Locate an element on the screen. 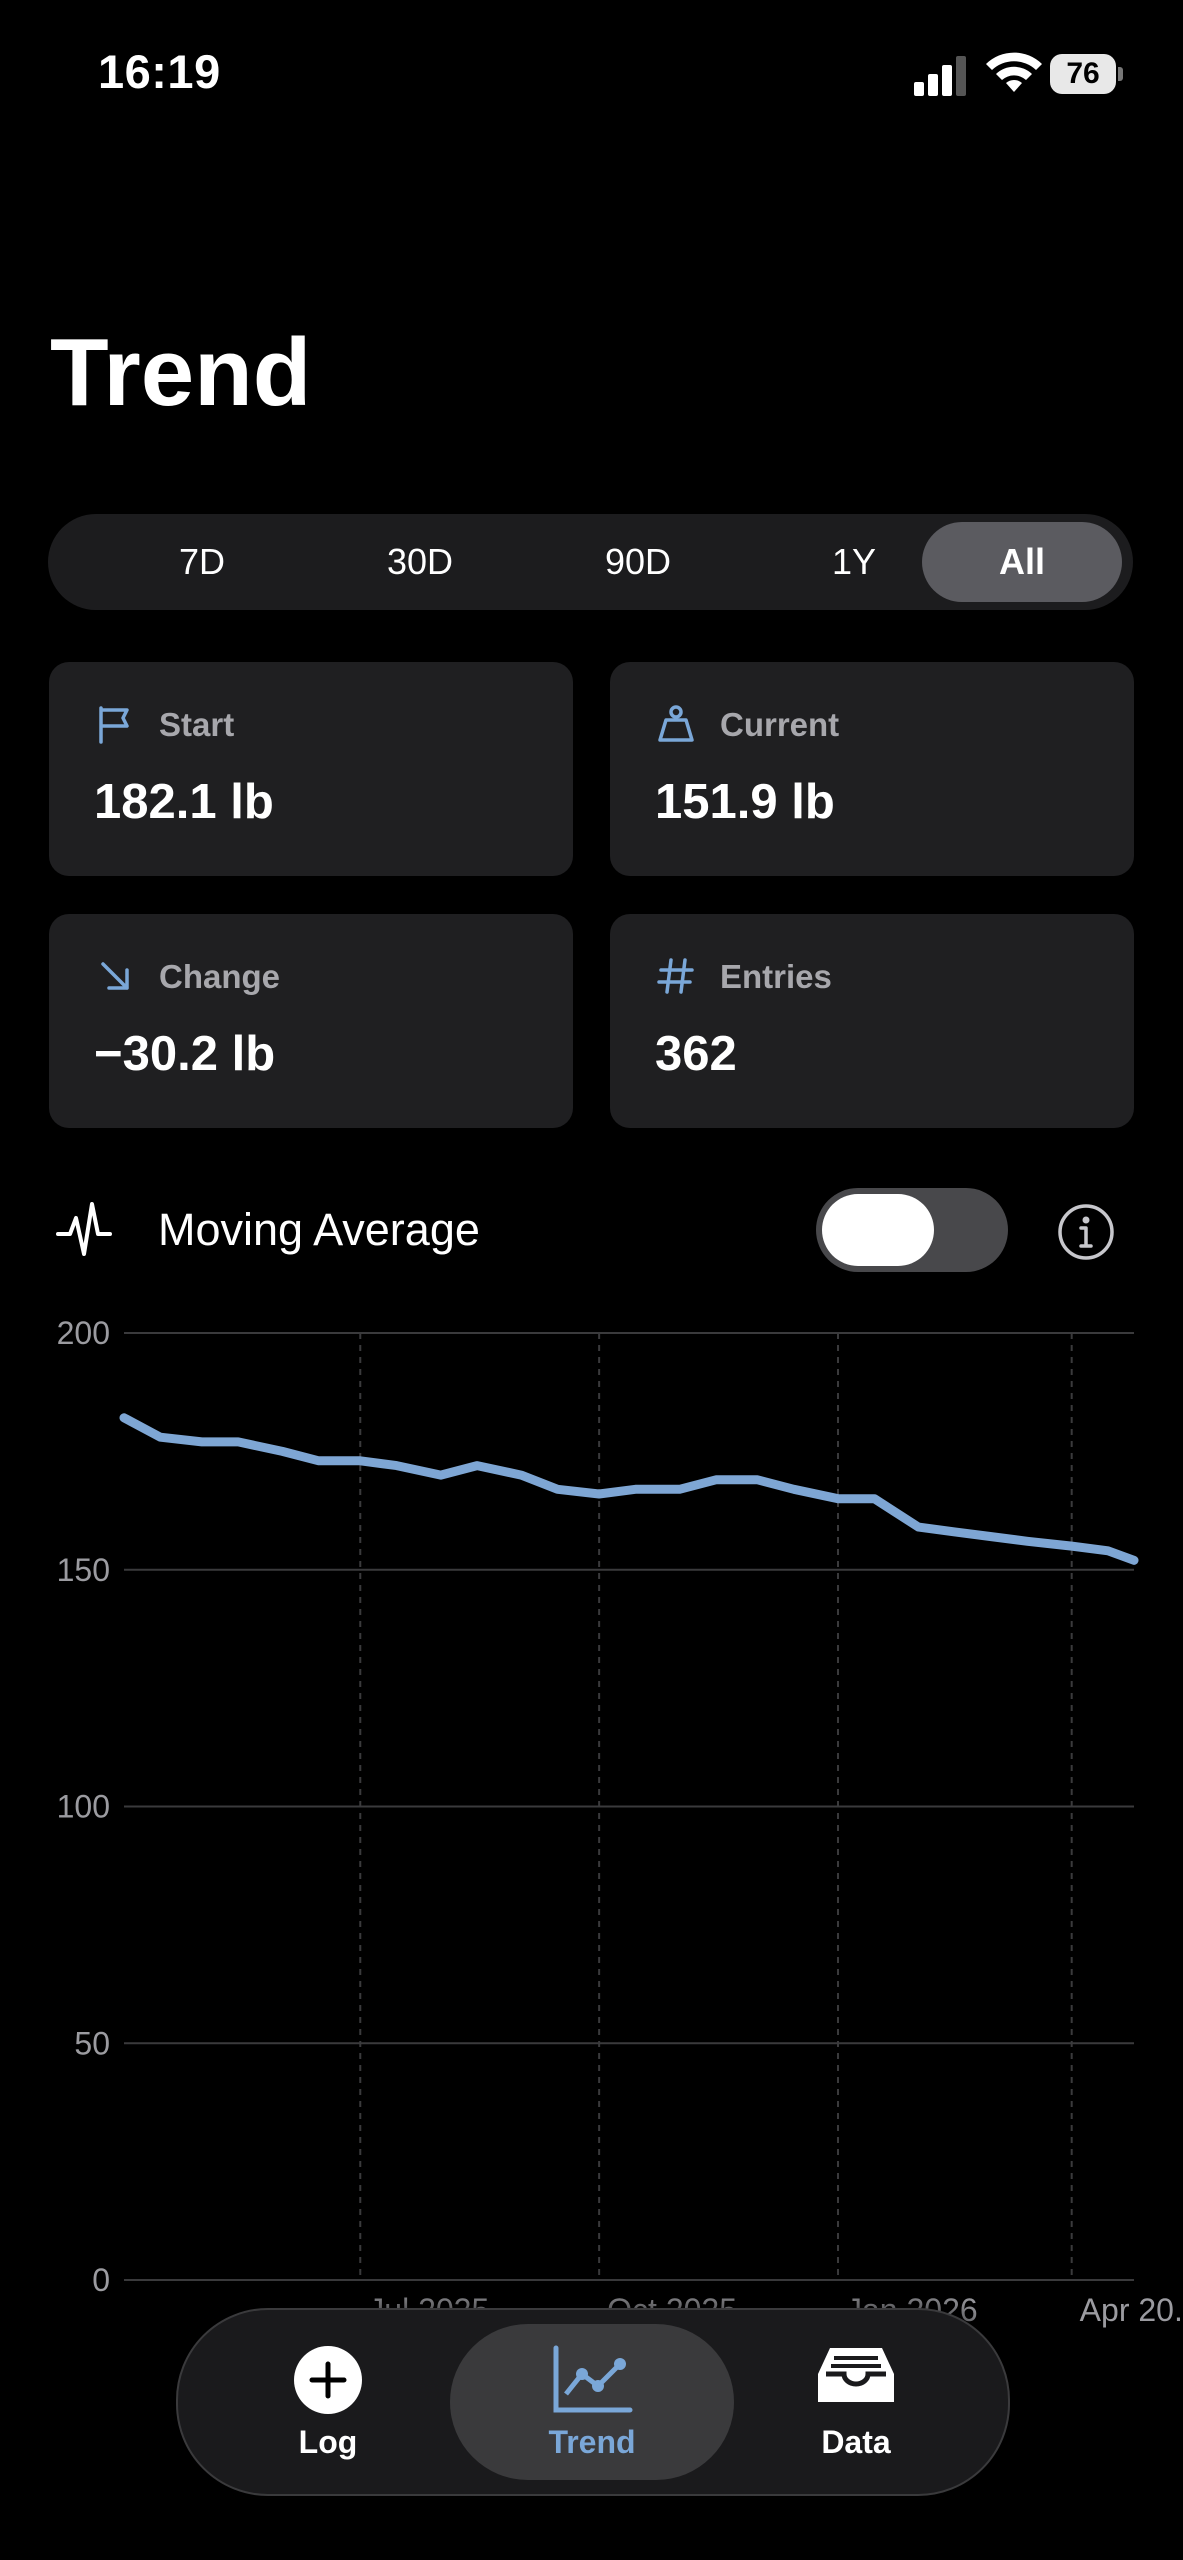 This screenshot has width=1183, height=2560. stat-card-current: Current 151.9 lb is located at coordinates (872, 769).